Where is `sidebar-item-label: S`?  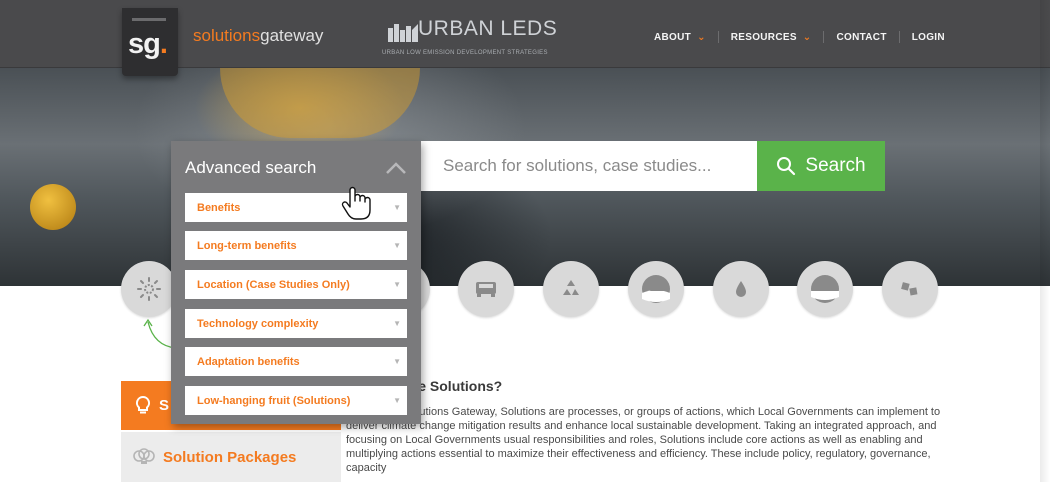
sidebar-item-label: S is located at coordinates (164, 405).